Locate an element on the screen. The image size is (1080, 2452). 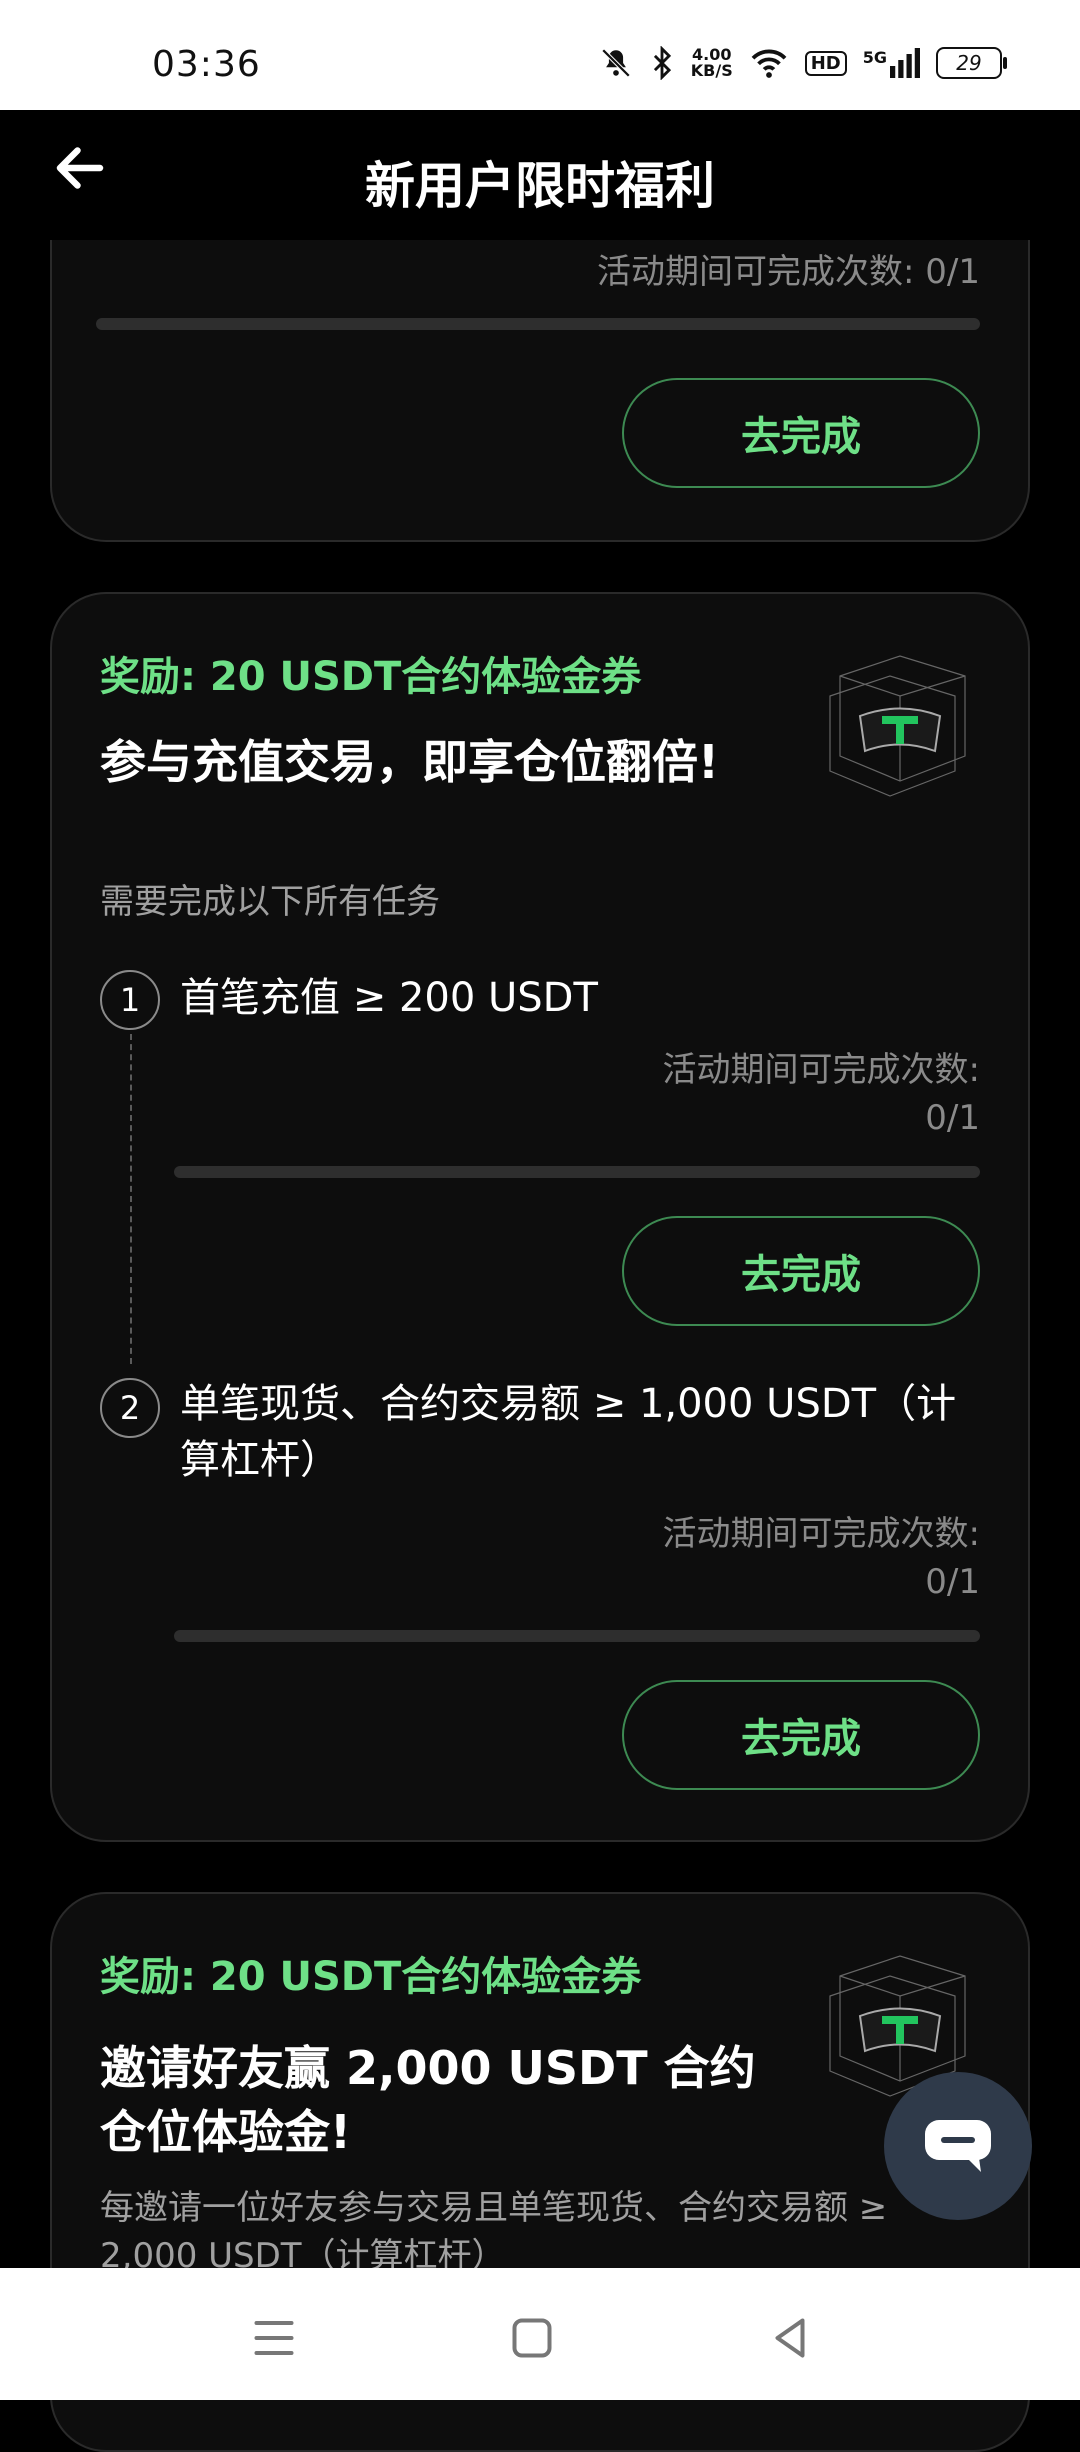
speed-unit: KB/S is located at coordinates (711, 70).